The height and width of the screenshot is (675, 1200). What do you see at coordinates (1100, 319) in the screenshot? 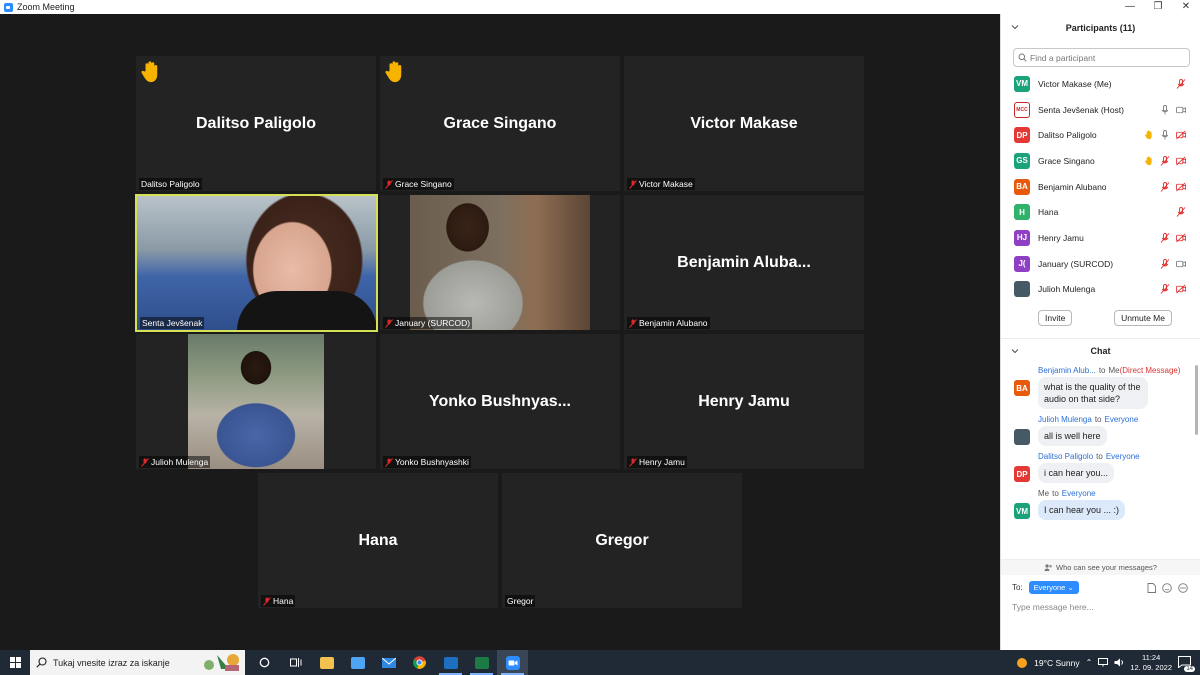
I see `participant-actions: Invite Unmute Me` at bounding box center [1100, 319].